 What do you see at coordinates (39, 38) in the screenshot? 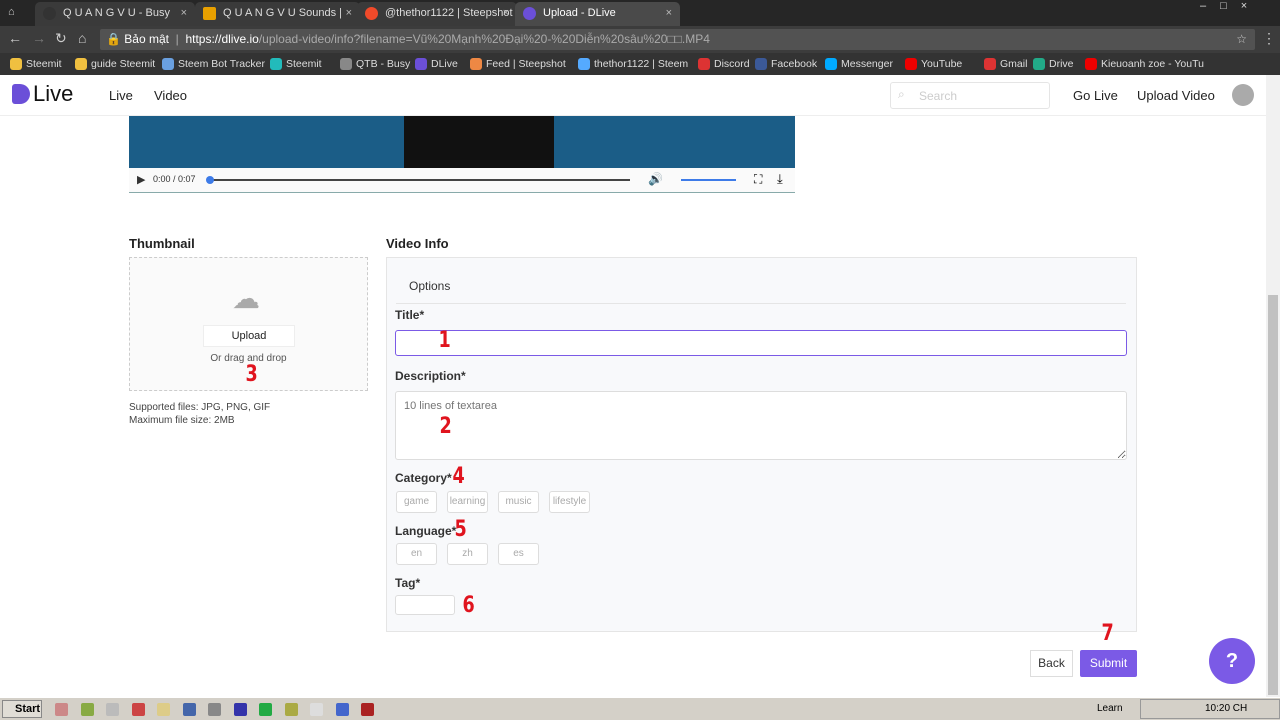
I see `forward-icon: →` at bounding box center [39, 38].